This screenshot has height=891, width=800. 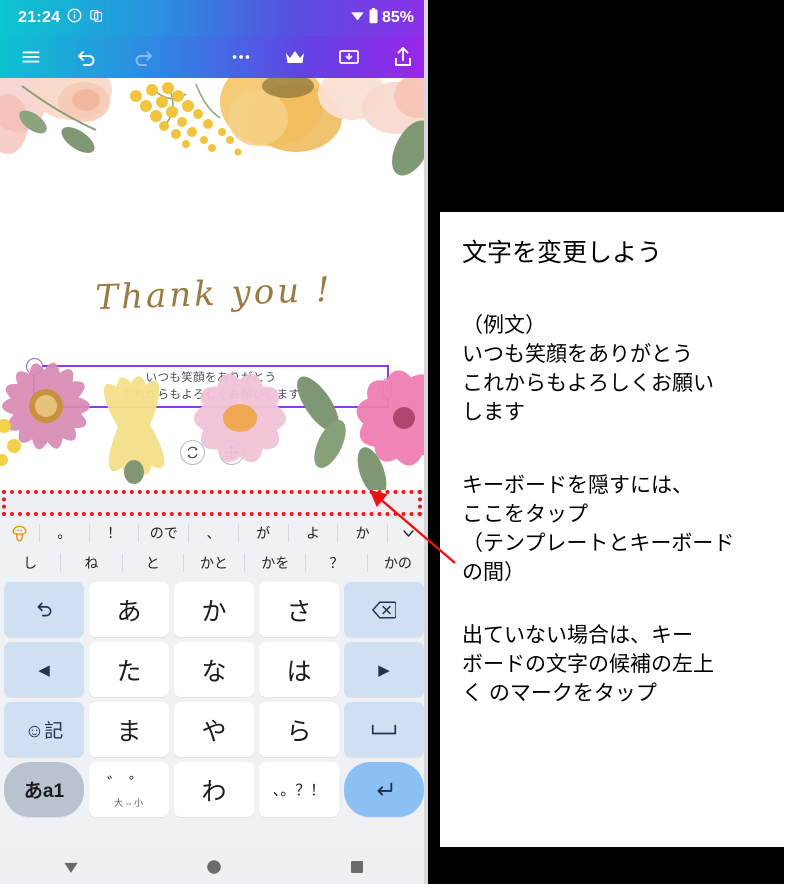 I want to click on info-circle-icon, so click(x=74, y=18).